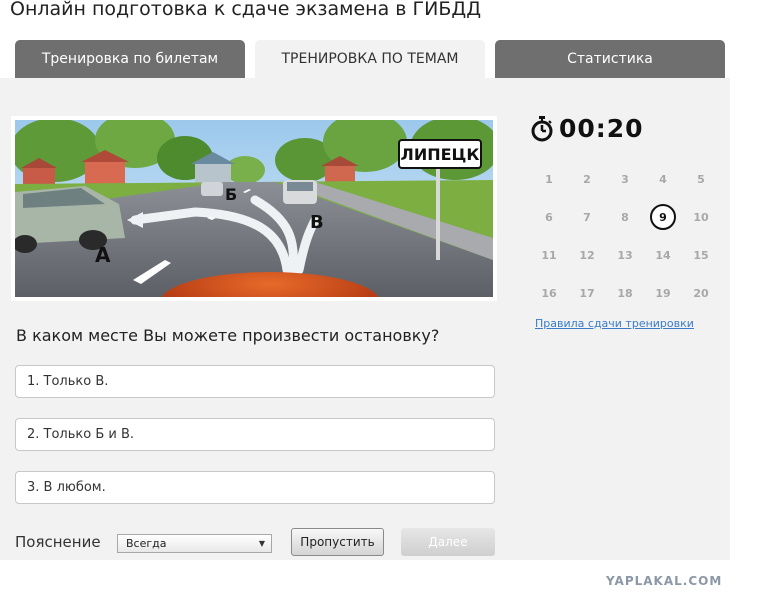 The image size is (768, 614). Describe the element at coordinates (231, 194) in the screenshot. I see `label-b: Б` at that location.